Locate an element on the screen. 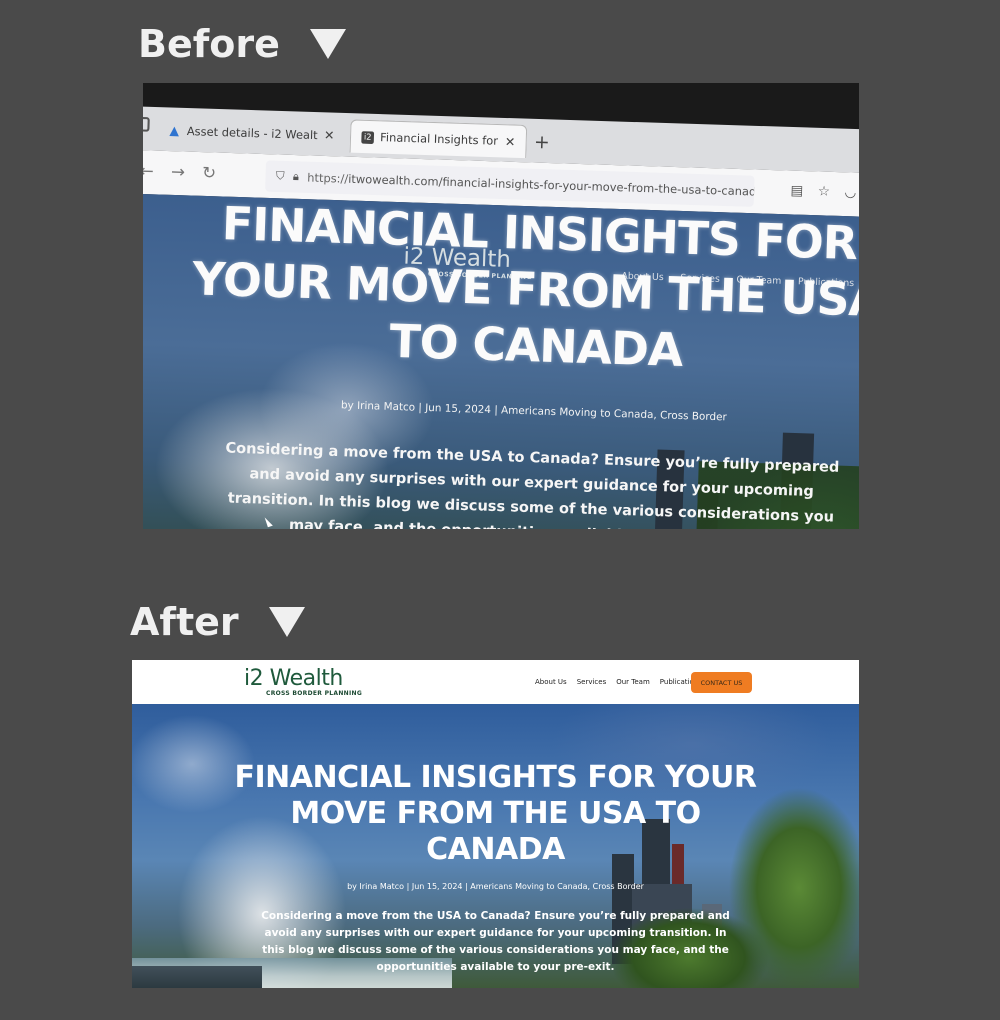 The height and width of the screenshot is (1020, 1000). site-logo: i2 Wealth CROSS BORDER PLANNING is located at coordinates (303, 681).